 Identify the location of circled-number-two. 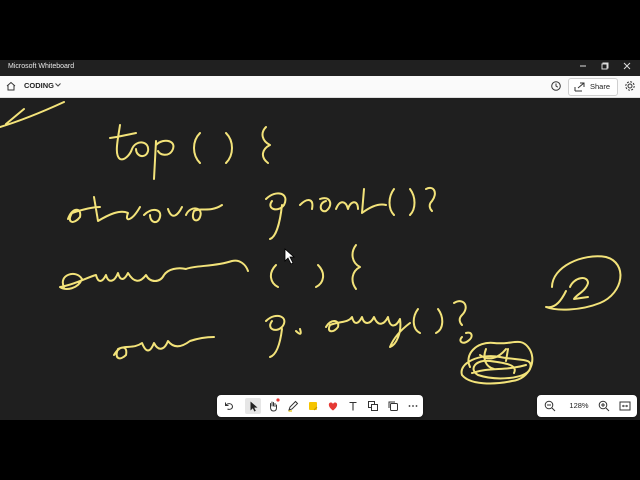
(583, 283).